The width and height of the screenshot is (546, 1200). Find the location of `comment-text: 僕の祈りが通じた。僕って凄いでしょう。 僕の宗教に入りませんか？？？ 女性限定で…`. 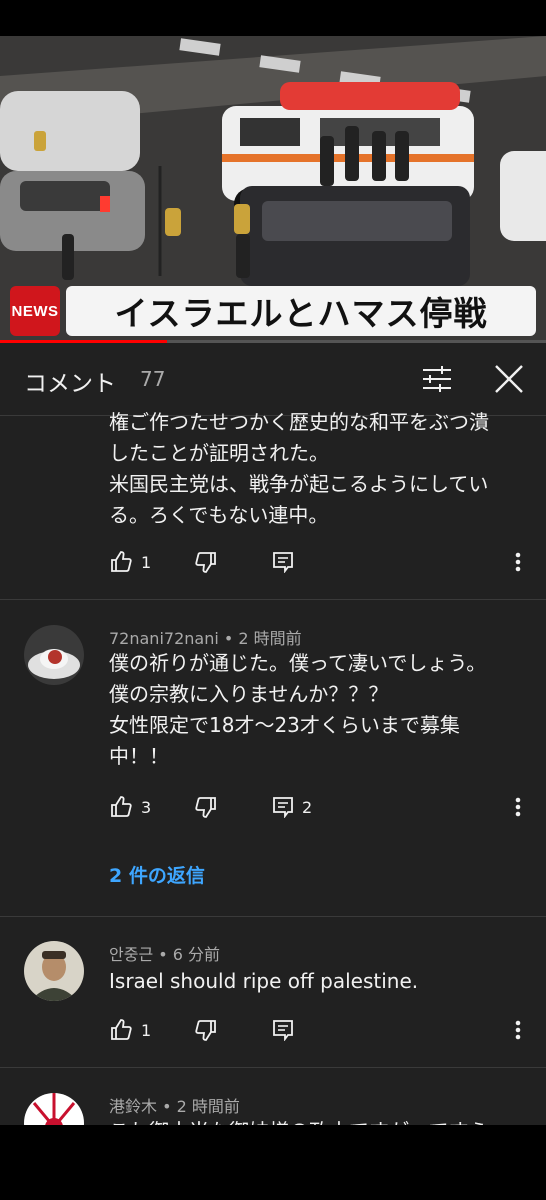

comment-text: 僕の祈りが通じた。僕って凄いでしょう。 僕の宗教に入りませんか？？？ 女性限定で… is located at coordinates (319, 710).